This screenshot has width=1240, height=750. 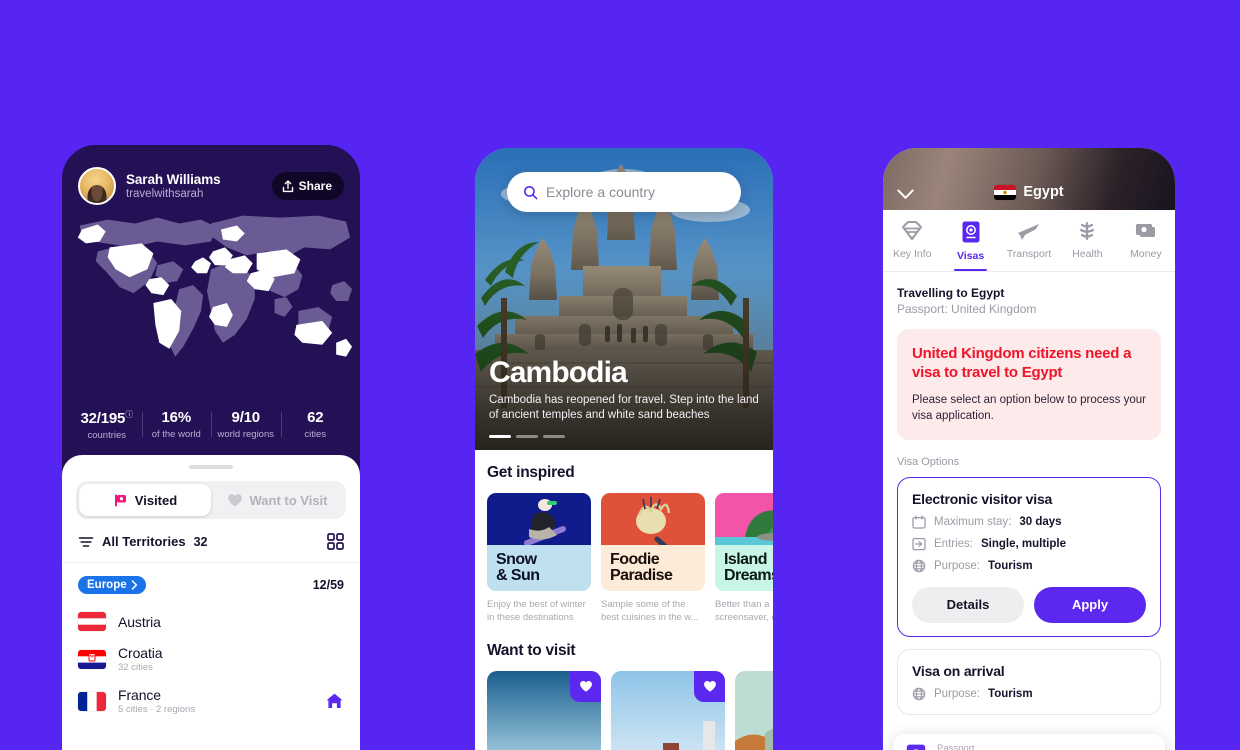 What do you see at coordinates (287, 185) in the screenshot?
I see `share-icon` at bounding box center [287, 185].